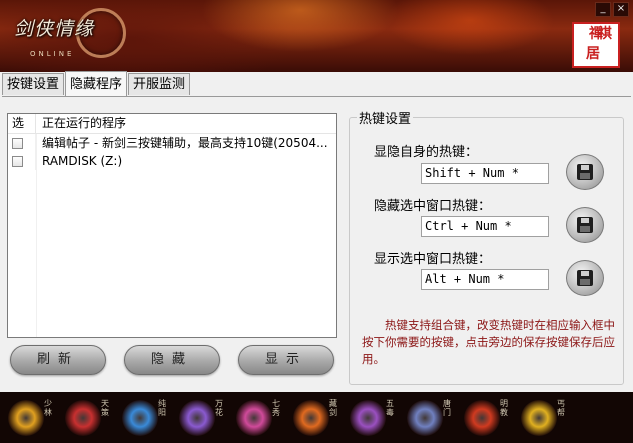 This screenshot has width=633, height=443. I want to click on hide-hotkey-input: Ctrl + Num *, so click(485, 226).